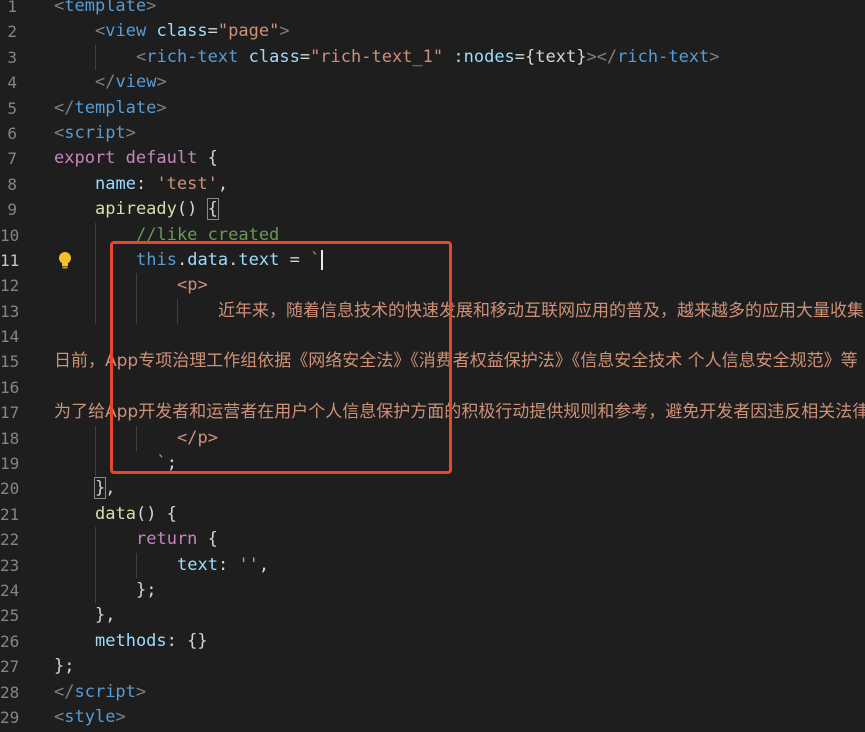 Image resolution: width=865 pixels, height=732 pixels. What do you see at coordinates (197, 438) in the screenshot?
I see `code-text: </p>` at bounding box center [197, 438].